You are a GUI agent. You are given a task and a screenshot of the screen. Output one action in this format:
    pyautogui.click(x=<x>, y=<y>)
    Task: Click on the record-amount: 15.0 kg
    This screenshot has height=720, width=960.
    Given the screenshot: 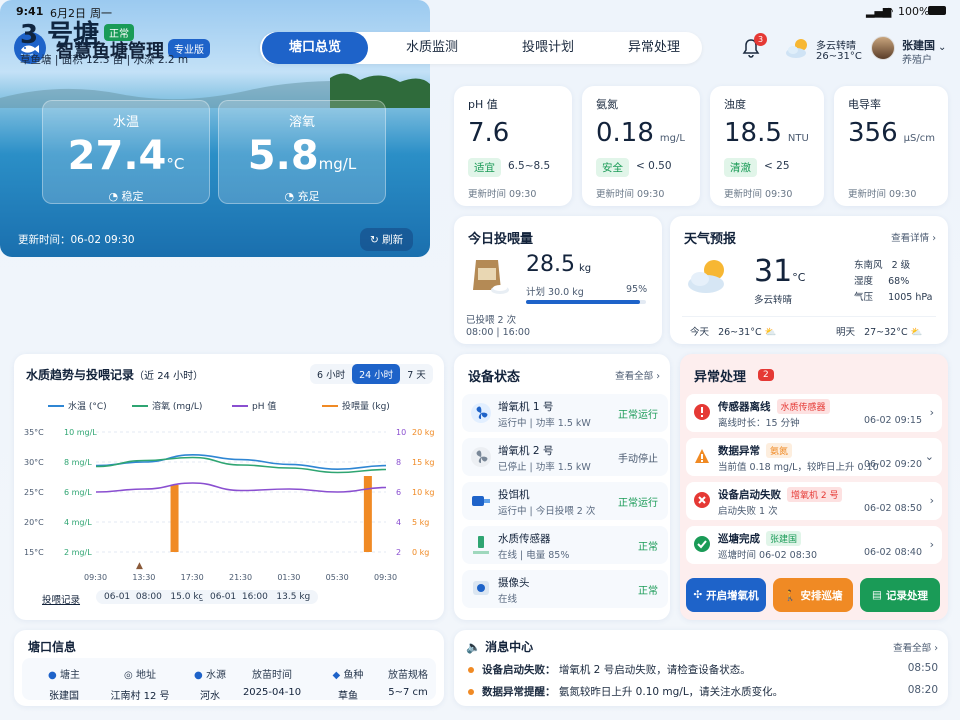 What is the action you would take?
    pyautogui.click(x=187, y=597)
    